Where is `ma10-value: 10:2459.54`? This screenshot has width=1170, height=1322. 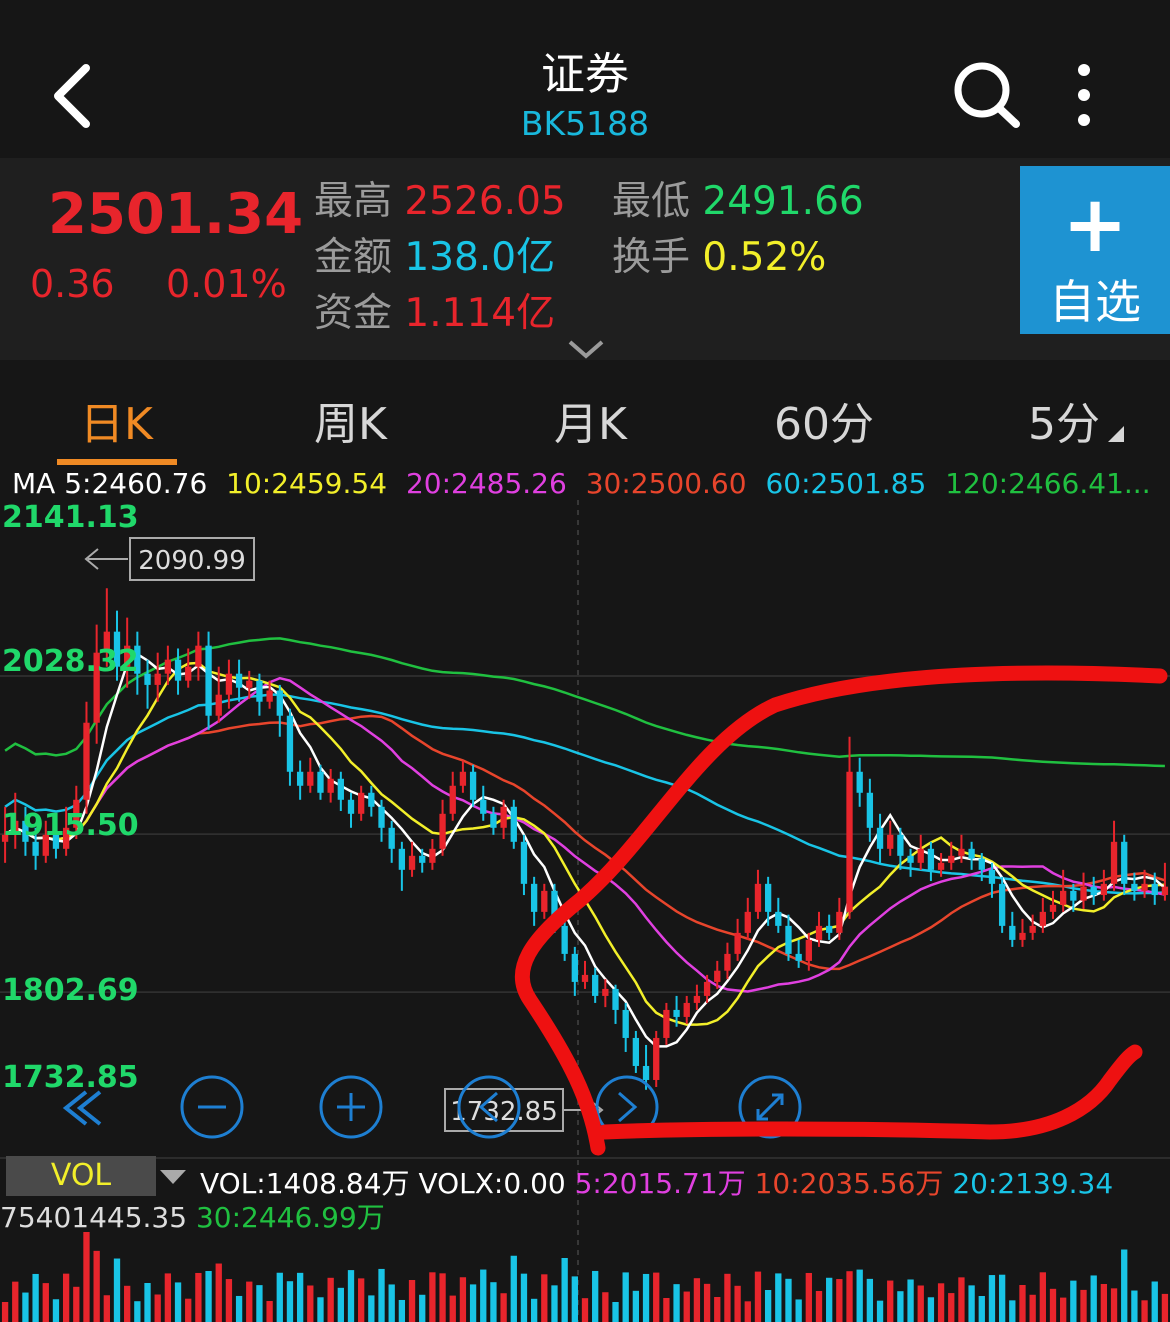
ma10-value: 10:2459.54 is located at coordinates (307, 483).